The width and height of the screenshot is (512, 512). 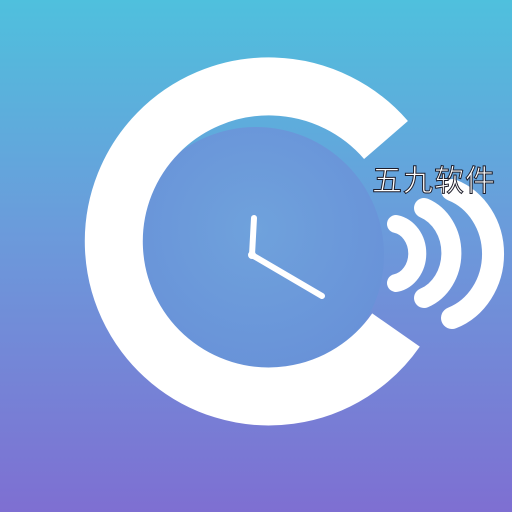 I want to click on watermark-text: 五九软件, so click(x=434, y=182).